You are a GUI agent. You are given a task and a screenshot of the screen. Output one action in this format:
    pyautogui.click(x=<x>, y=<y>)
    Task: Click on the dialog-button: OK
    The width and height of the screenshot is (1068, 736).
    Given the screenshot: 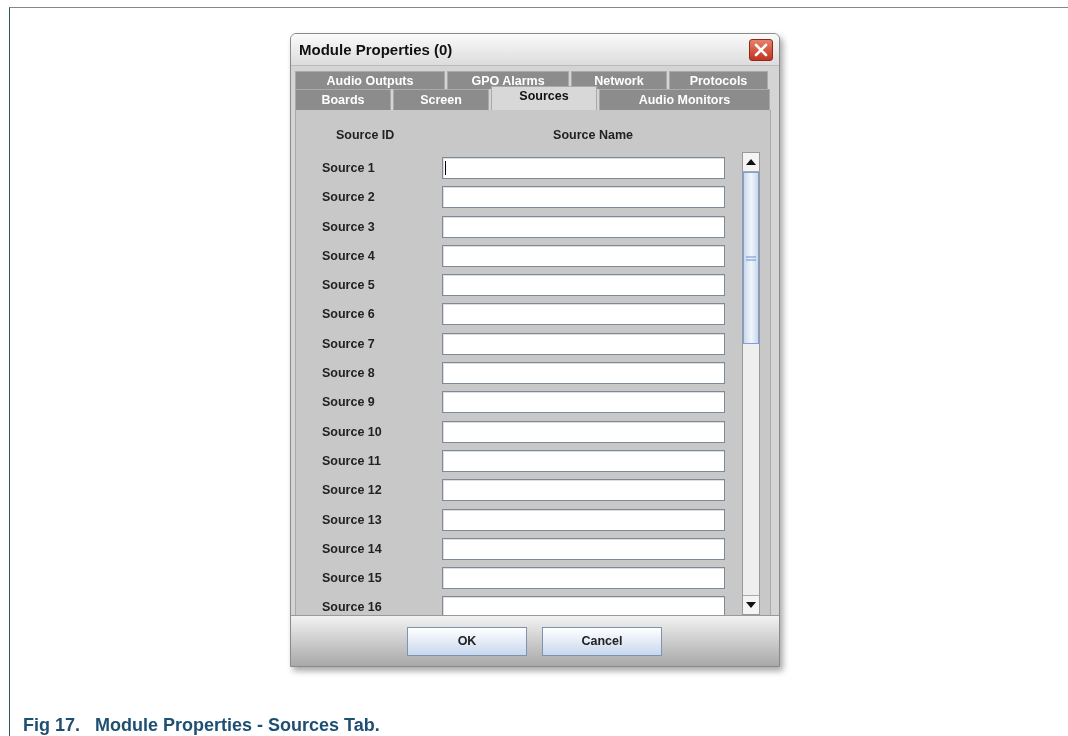 What is the action you would take?
    pyautogui.click(x=467, y=641)
    